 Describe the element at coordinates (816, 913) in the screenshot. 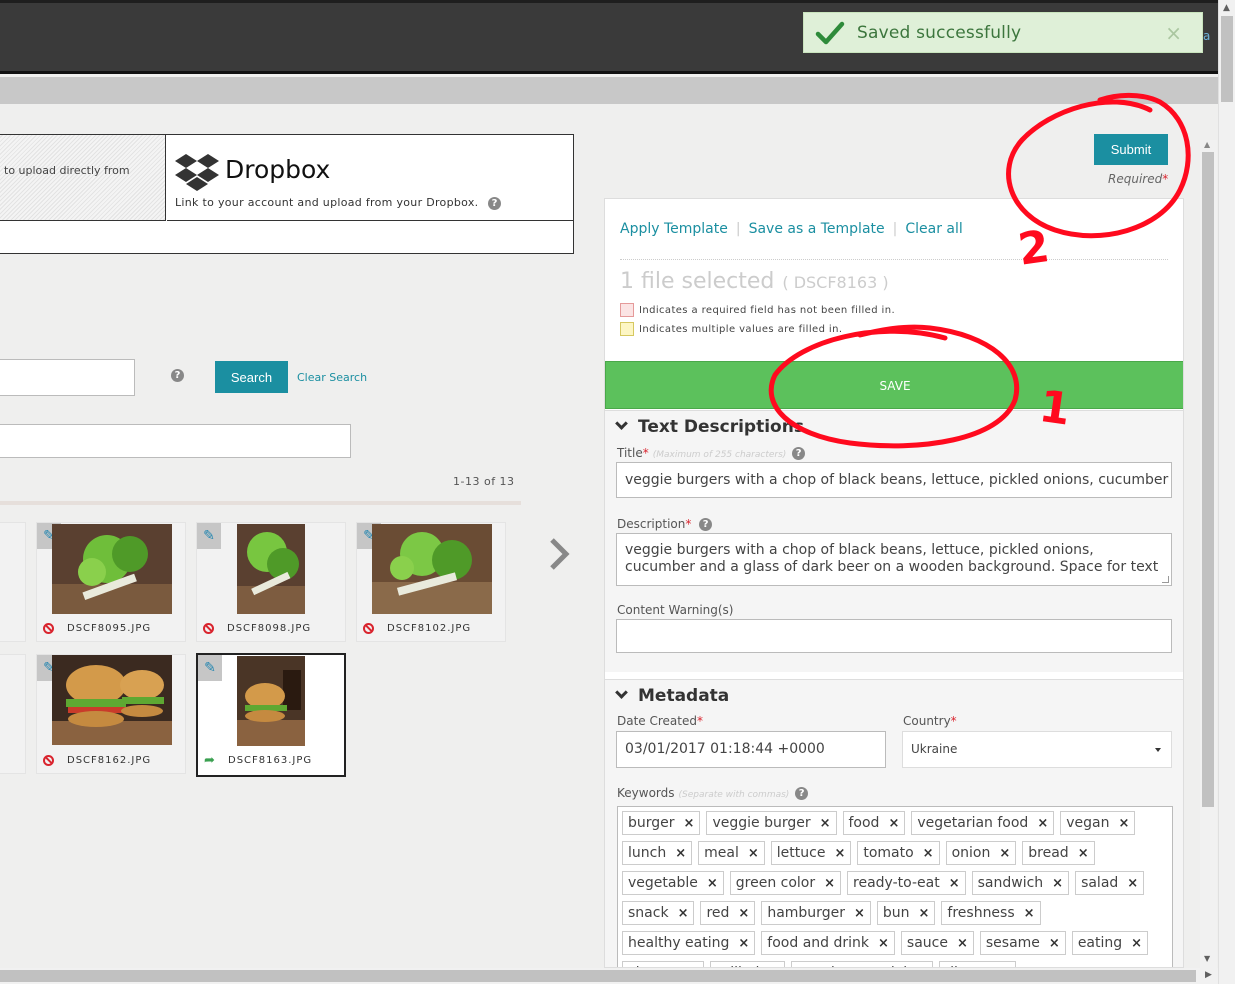

I see `keyword-chip: hamburger ×` at that location.